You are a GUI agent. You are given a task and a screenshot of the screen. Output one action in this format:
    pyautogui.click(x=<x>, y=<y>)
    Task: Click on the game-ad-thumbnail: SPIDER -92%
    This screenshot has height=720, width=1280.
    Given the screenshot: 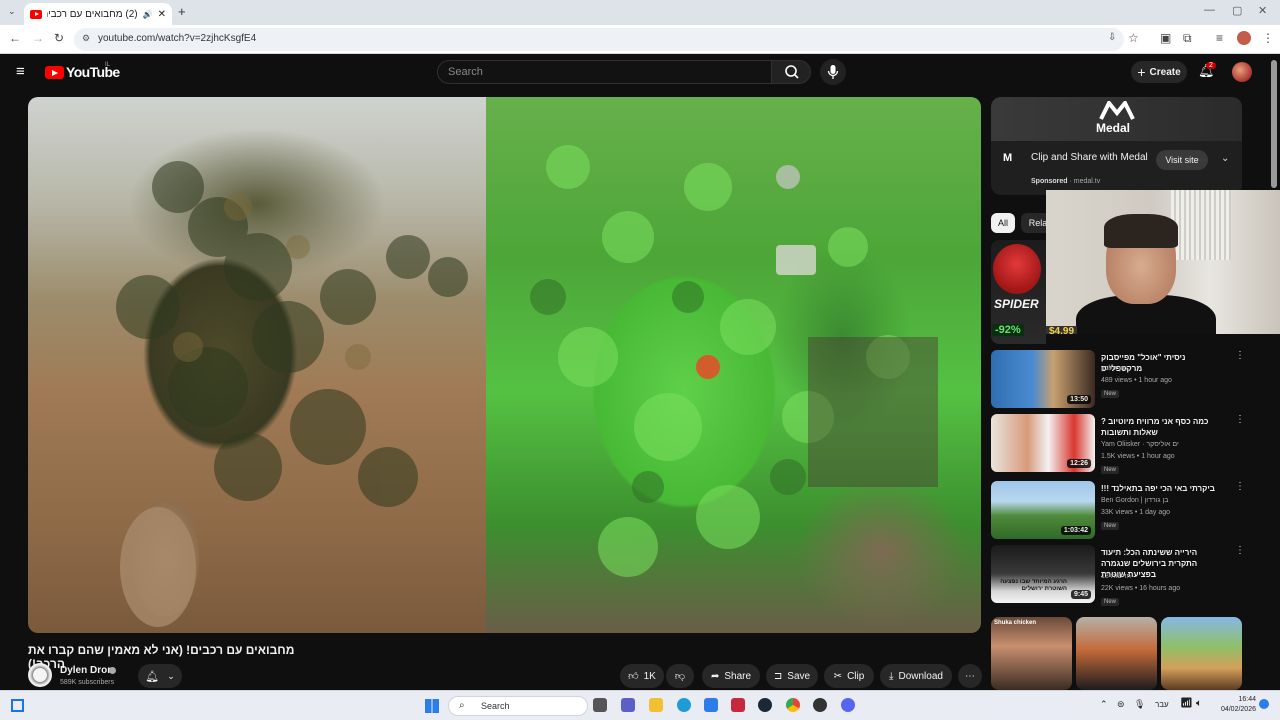 What is the action you would take?
    pyautogui.click(x=1018, y=292)
    